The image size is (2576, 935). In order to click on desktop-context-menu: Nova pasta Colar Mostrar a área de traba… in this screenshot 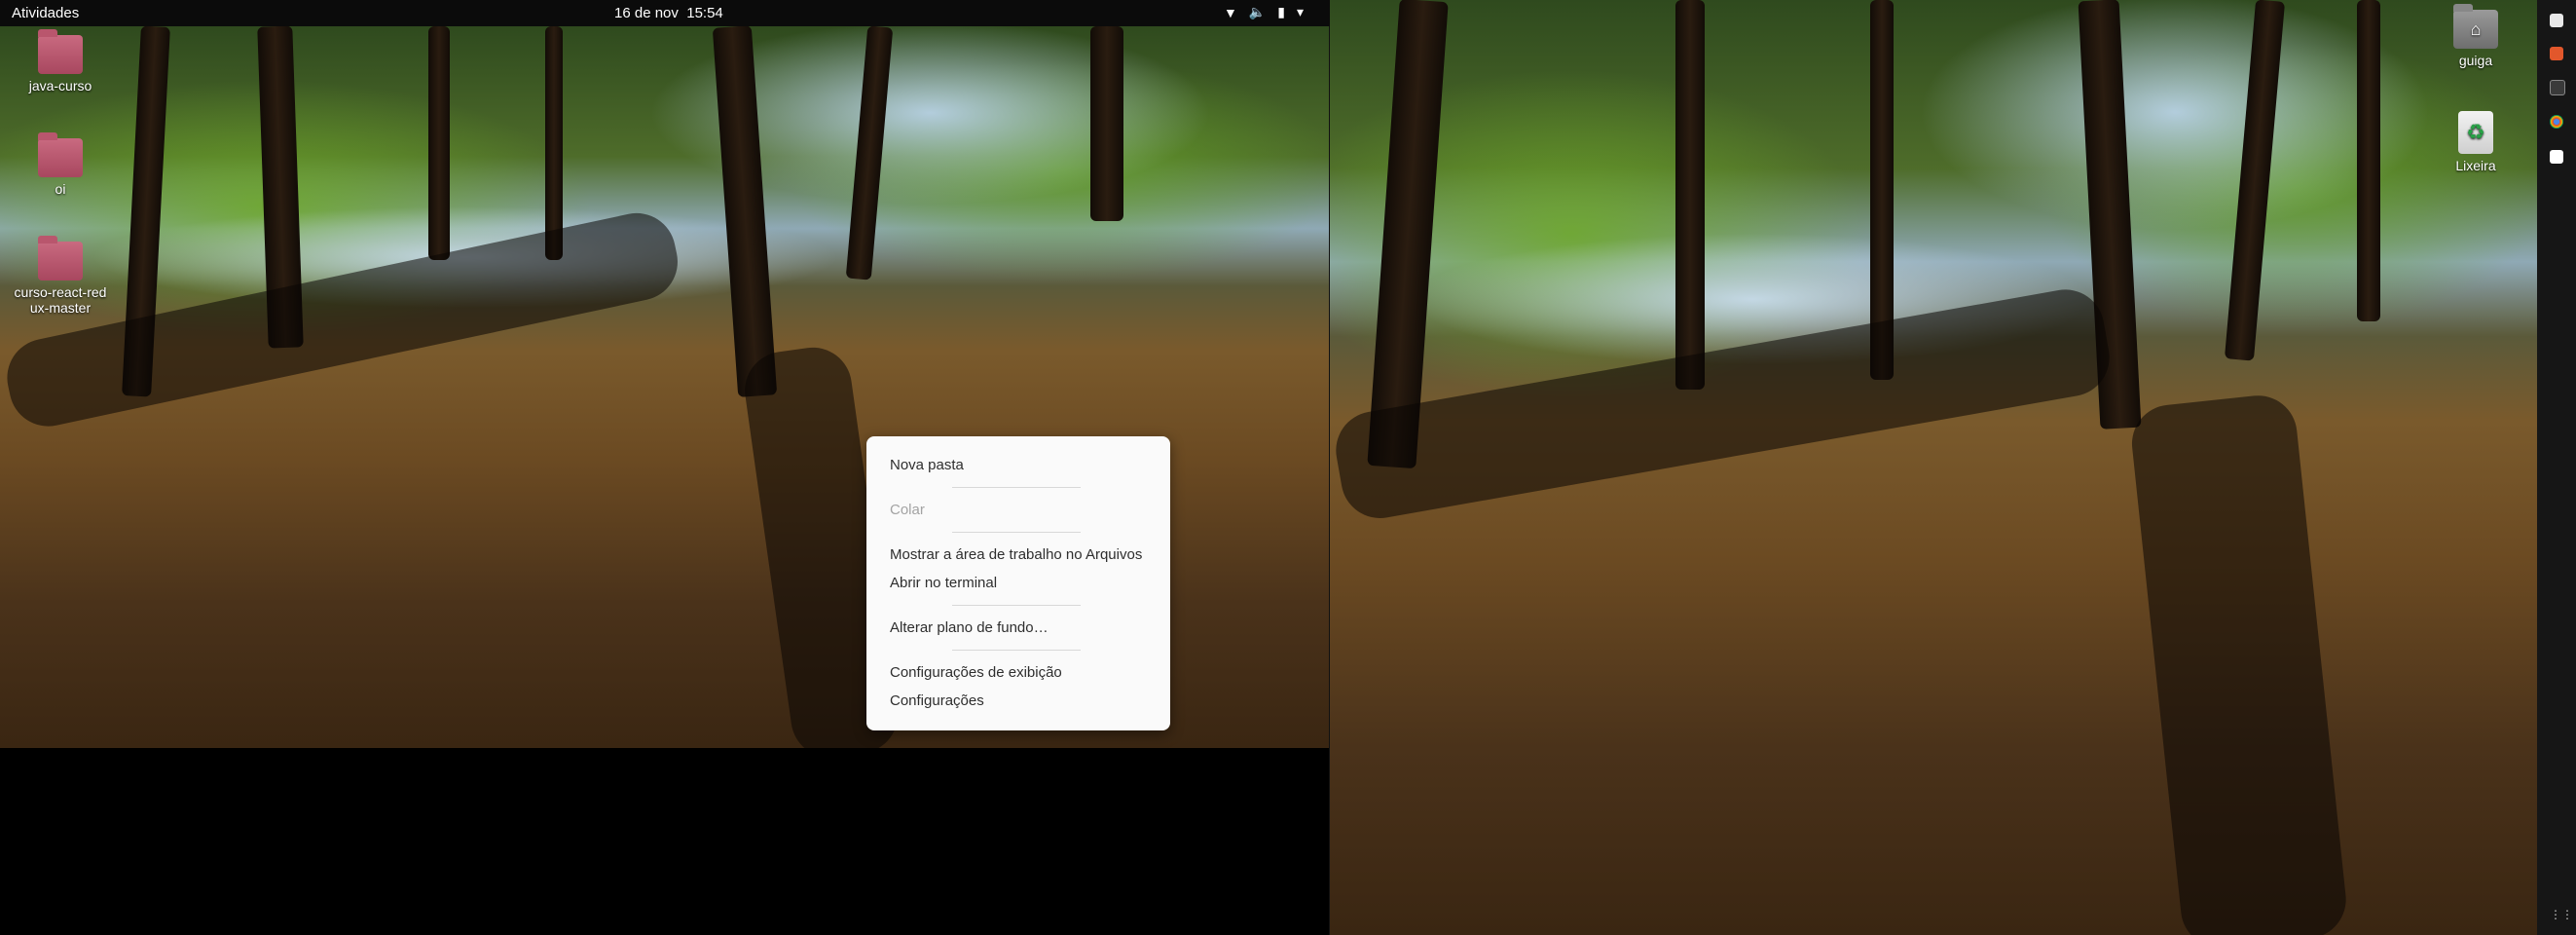, I will do `click(1018, 583)`.